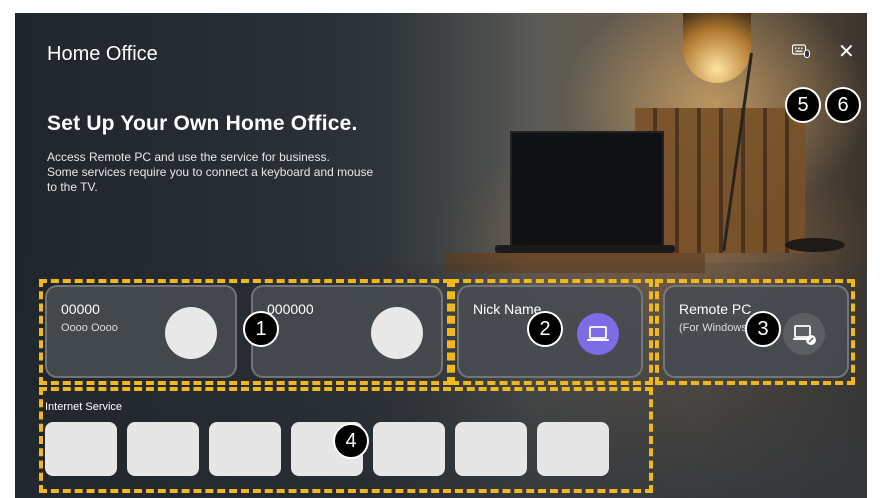 The width and height of the screenshot is (880, 498). I want to click on callout-badge: 2, so click(545, 329).